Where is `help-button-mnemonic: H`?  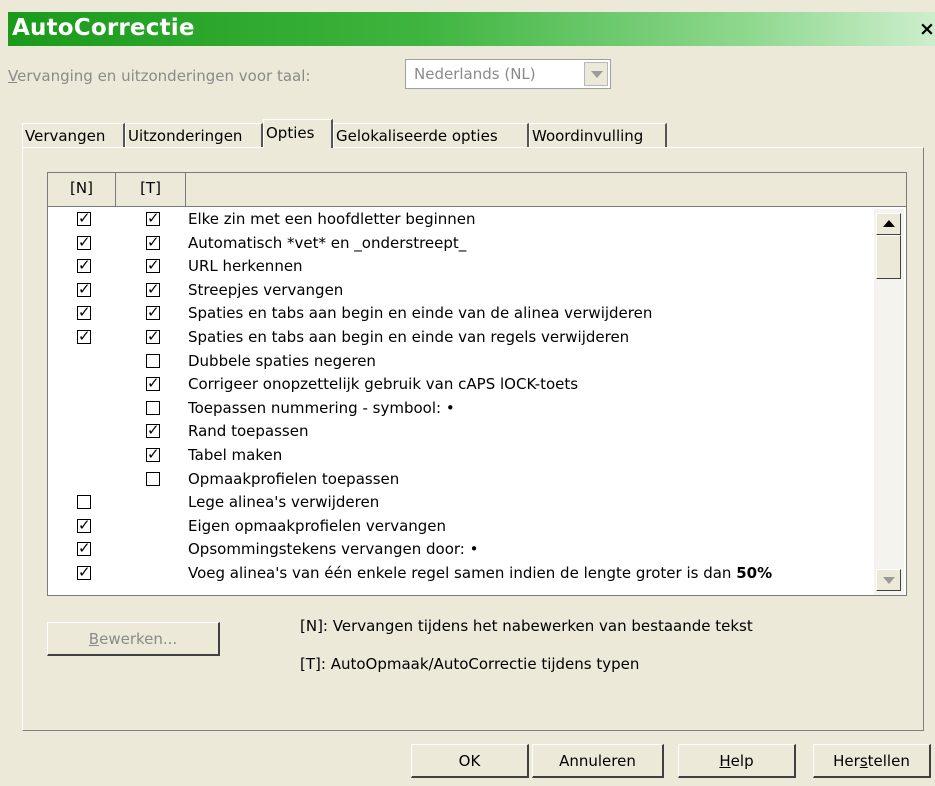 help-button-mnemonic: H is located at coordinates (725, 761).